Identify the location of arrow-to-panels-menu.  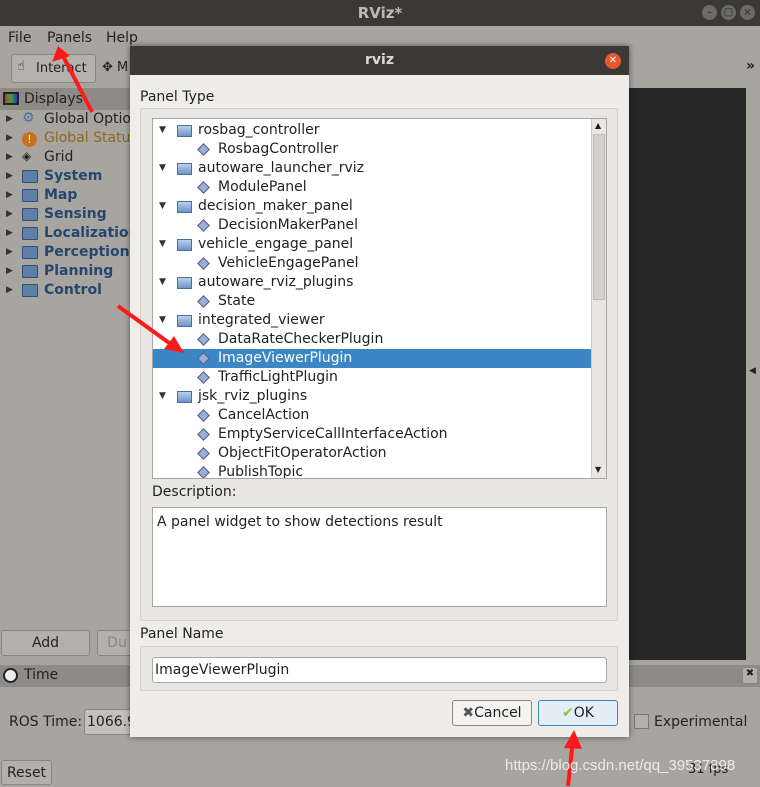
(77, 83).